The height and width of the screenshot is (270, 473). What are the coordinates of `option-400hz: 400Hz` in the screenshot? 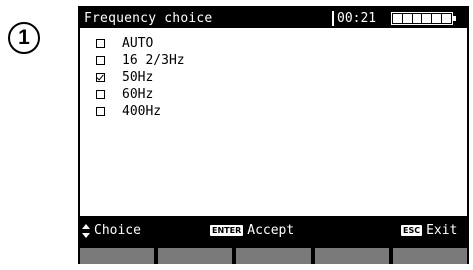 It's located at (140, 111).